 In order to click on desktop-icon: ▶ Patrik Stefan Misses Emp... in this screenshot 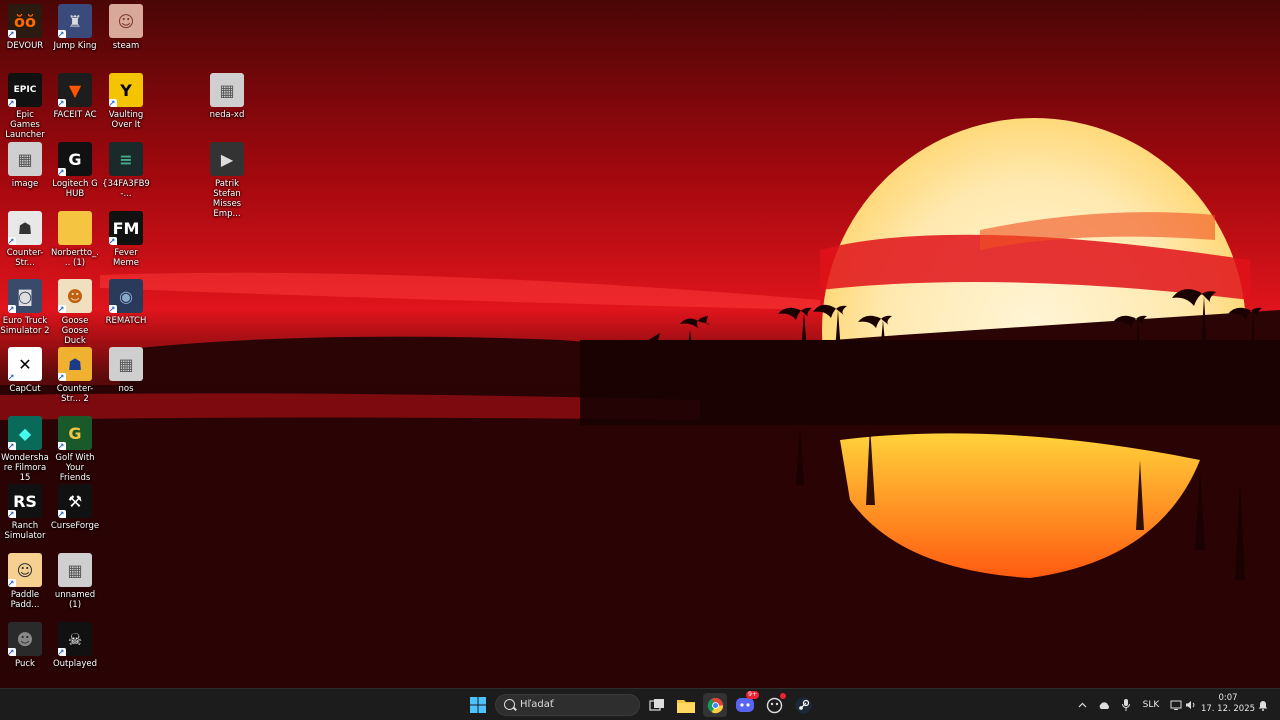, I will do `click(227, 178)`.